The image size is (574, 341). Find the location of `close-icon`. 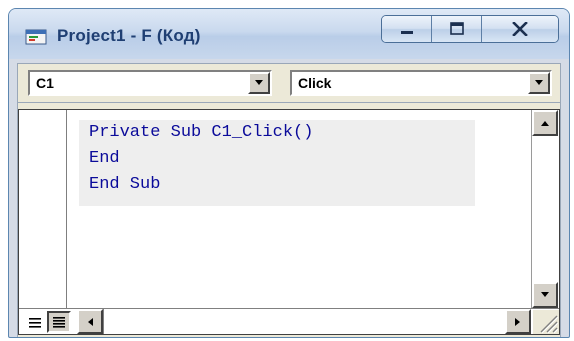

close-icon is located at coordinates (520, 29).